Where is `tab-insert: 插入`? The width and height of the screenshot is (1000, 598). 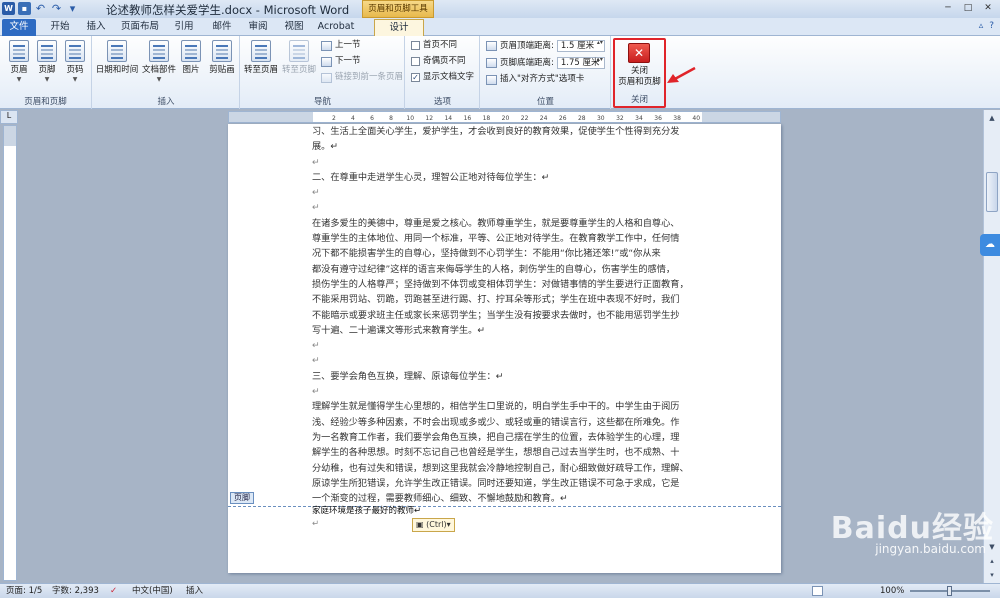
tab-insert: 插入 is located at coordinates (96, 27).